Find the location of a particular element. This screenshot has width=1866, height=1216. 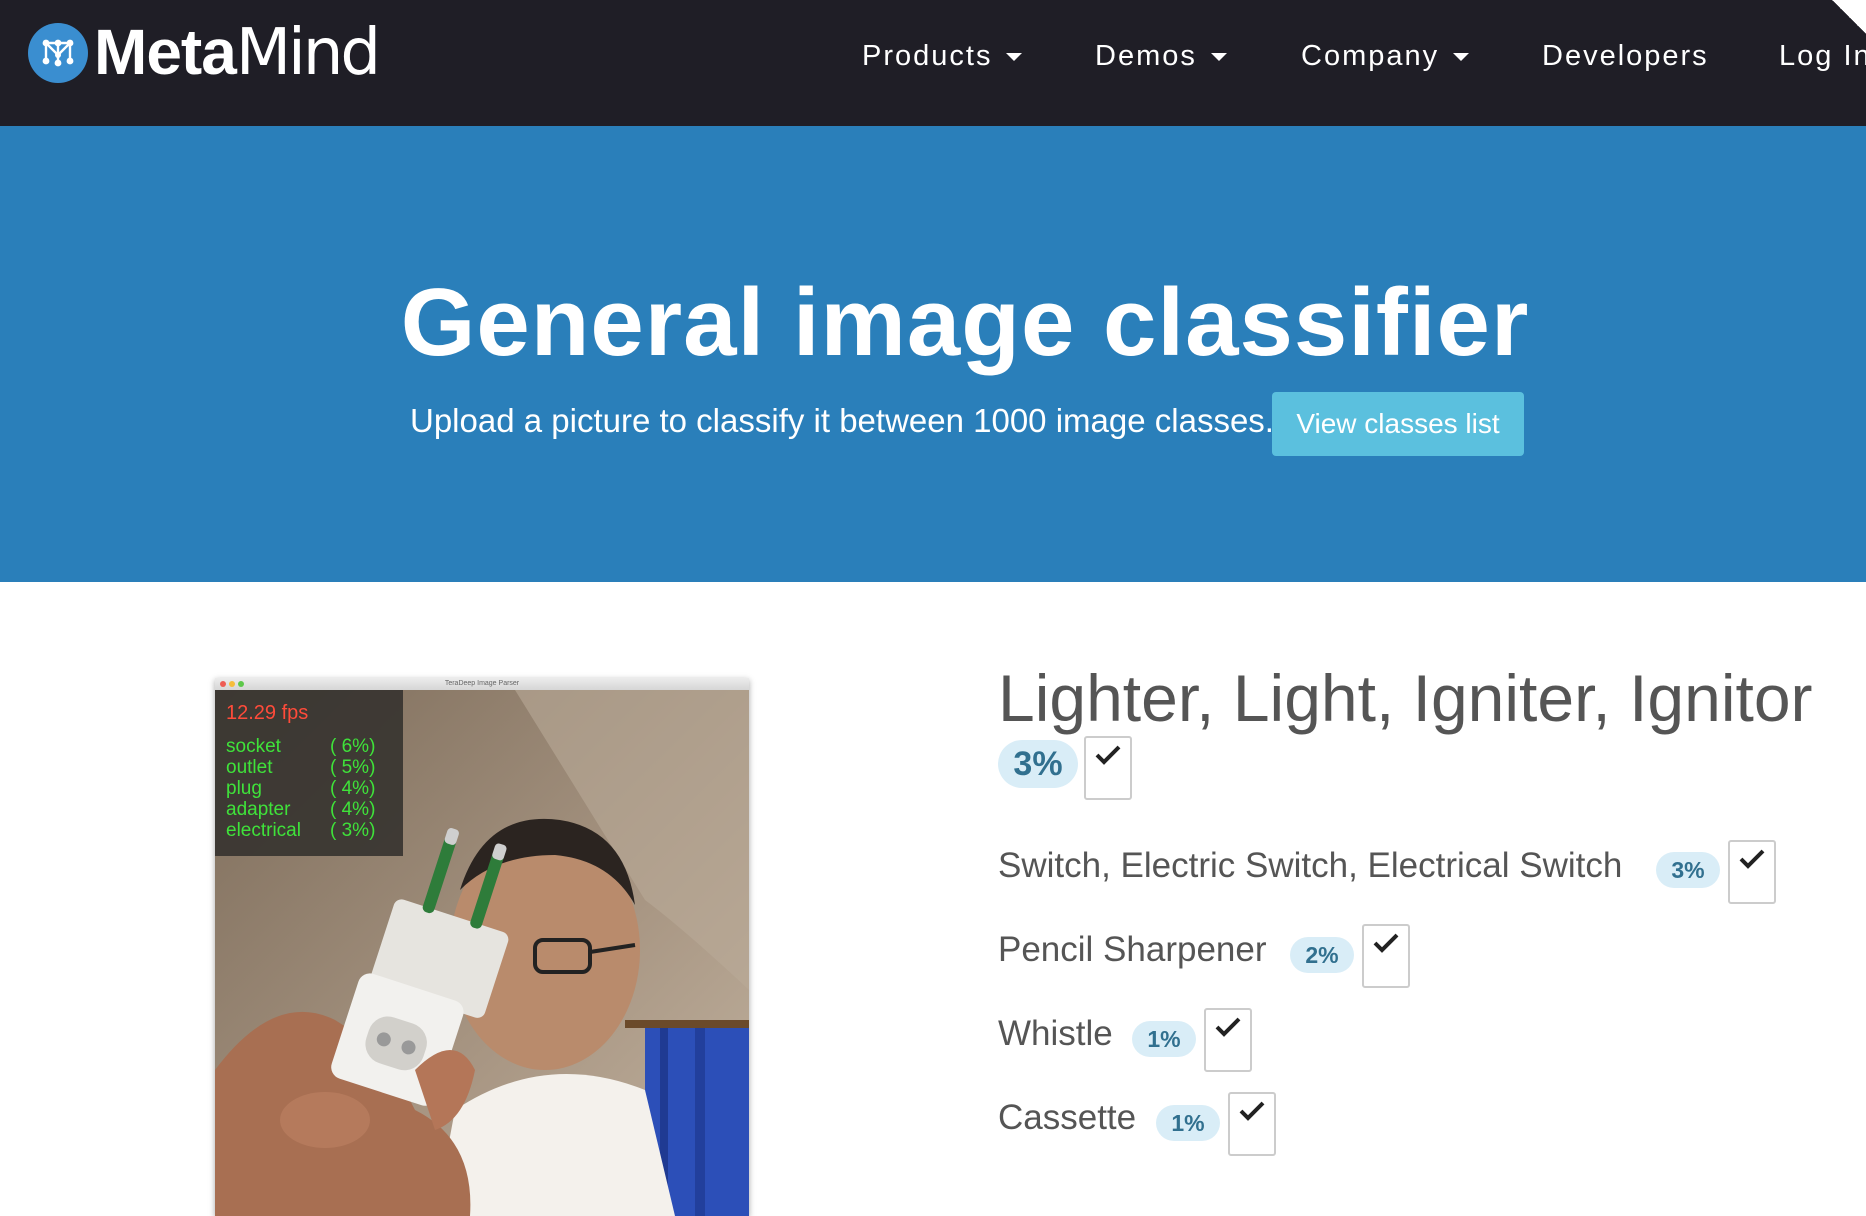

top-prediction-pct-badge: 3% is located at coordinates (1038, 764).